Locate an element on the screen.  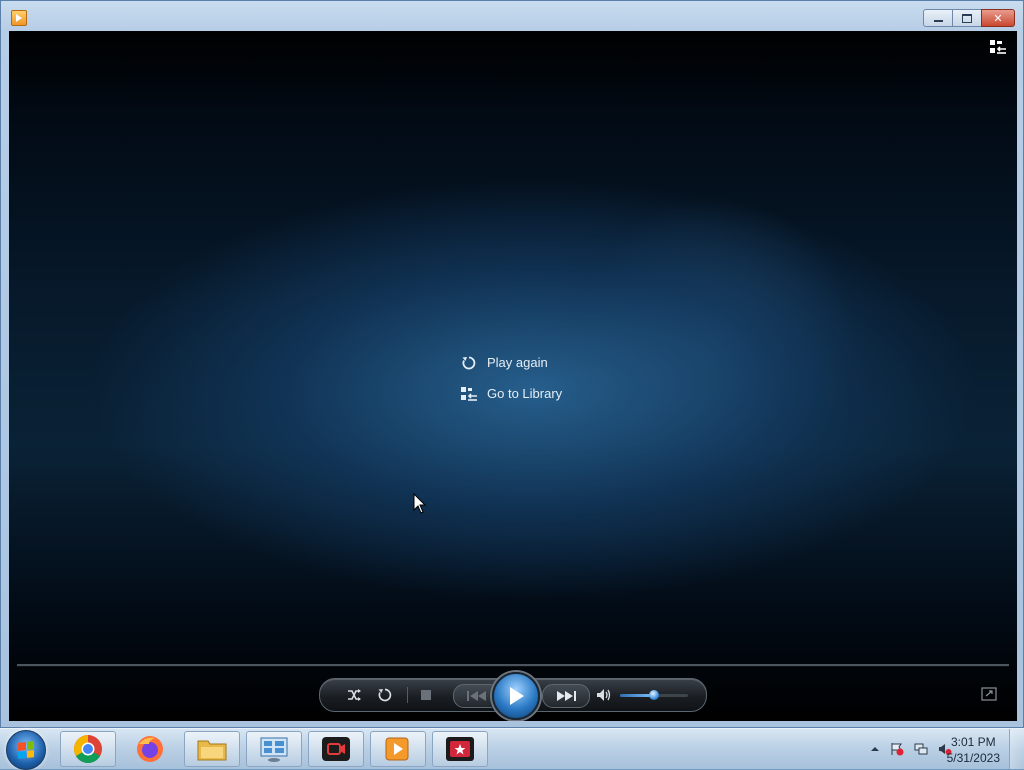
firefox-icon is located at coordinates (150, 749).